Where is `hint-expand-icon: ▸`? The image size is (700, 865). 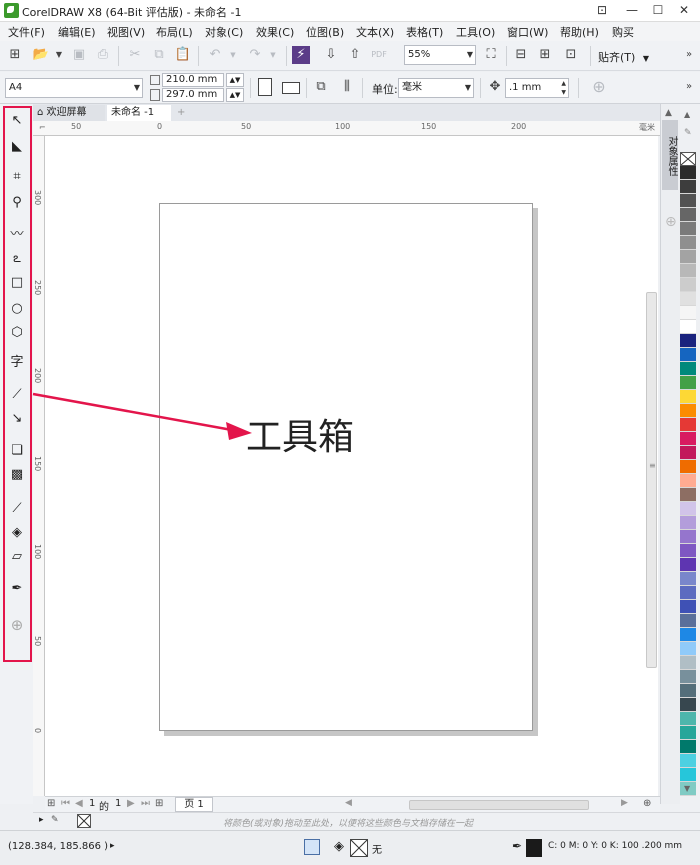 hint-expand-icon: ▸ is located at coordinates (41, 820).